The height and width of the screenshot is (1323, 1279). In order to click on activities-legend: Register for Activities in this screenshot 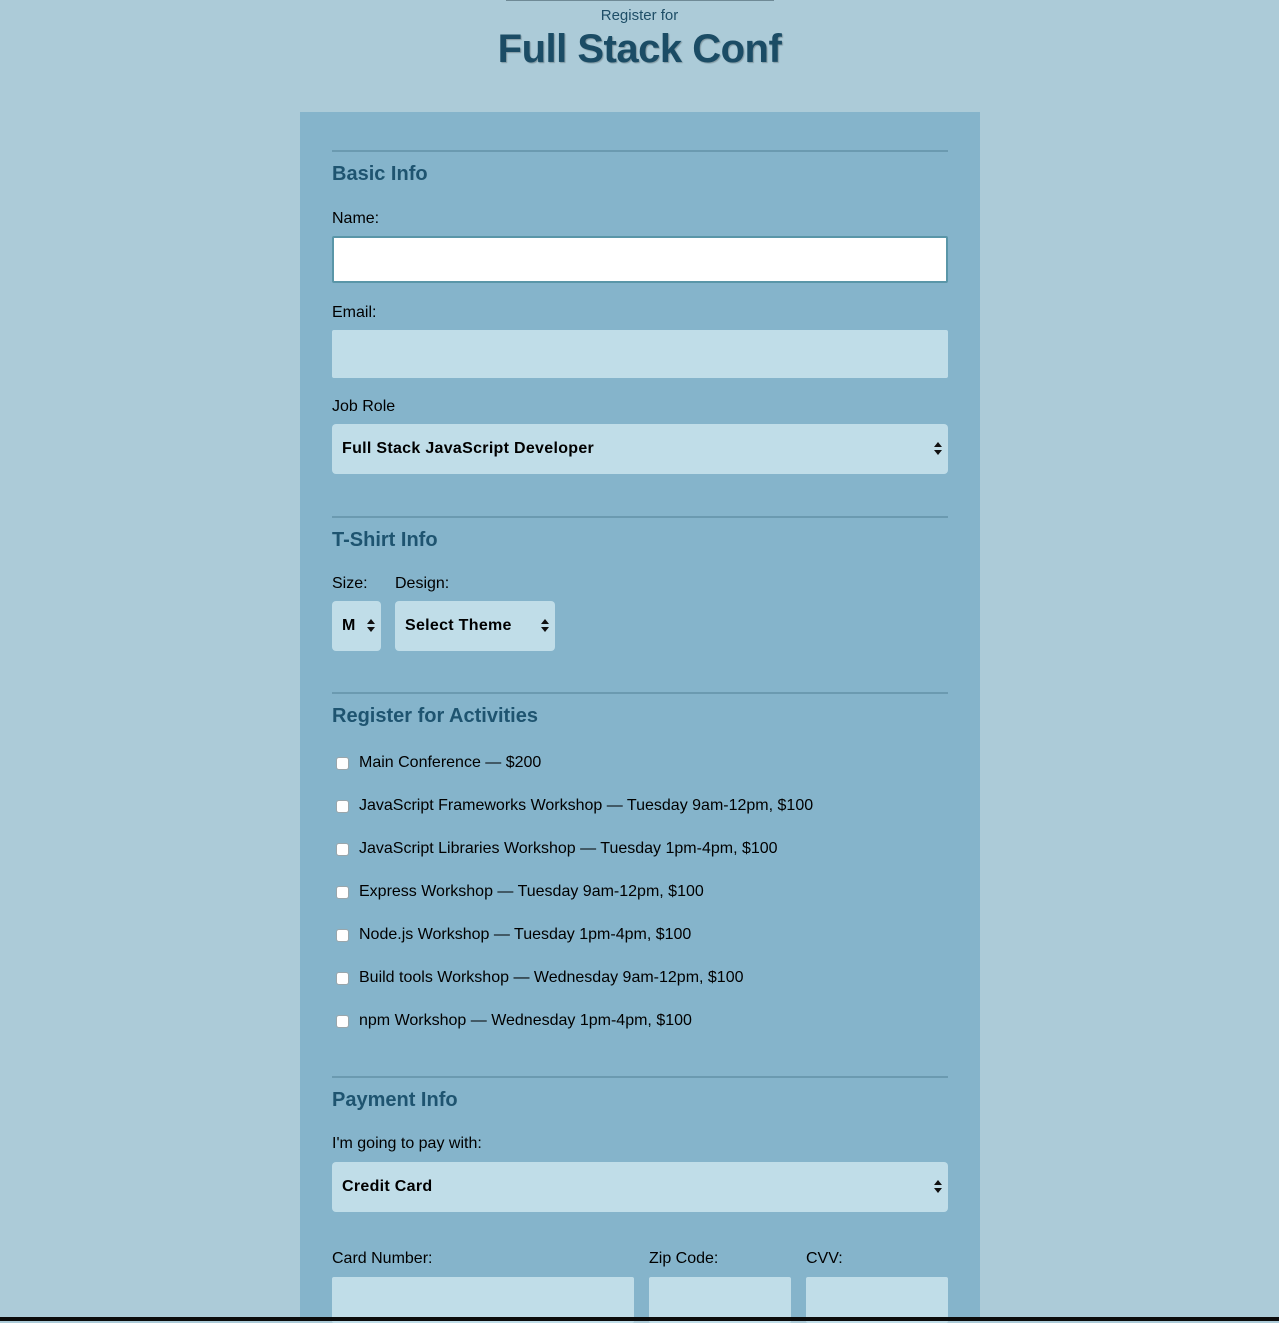, I will do `click(435, 716)`.